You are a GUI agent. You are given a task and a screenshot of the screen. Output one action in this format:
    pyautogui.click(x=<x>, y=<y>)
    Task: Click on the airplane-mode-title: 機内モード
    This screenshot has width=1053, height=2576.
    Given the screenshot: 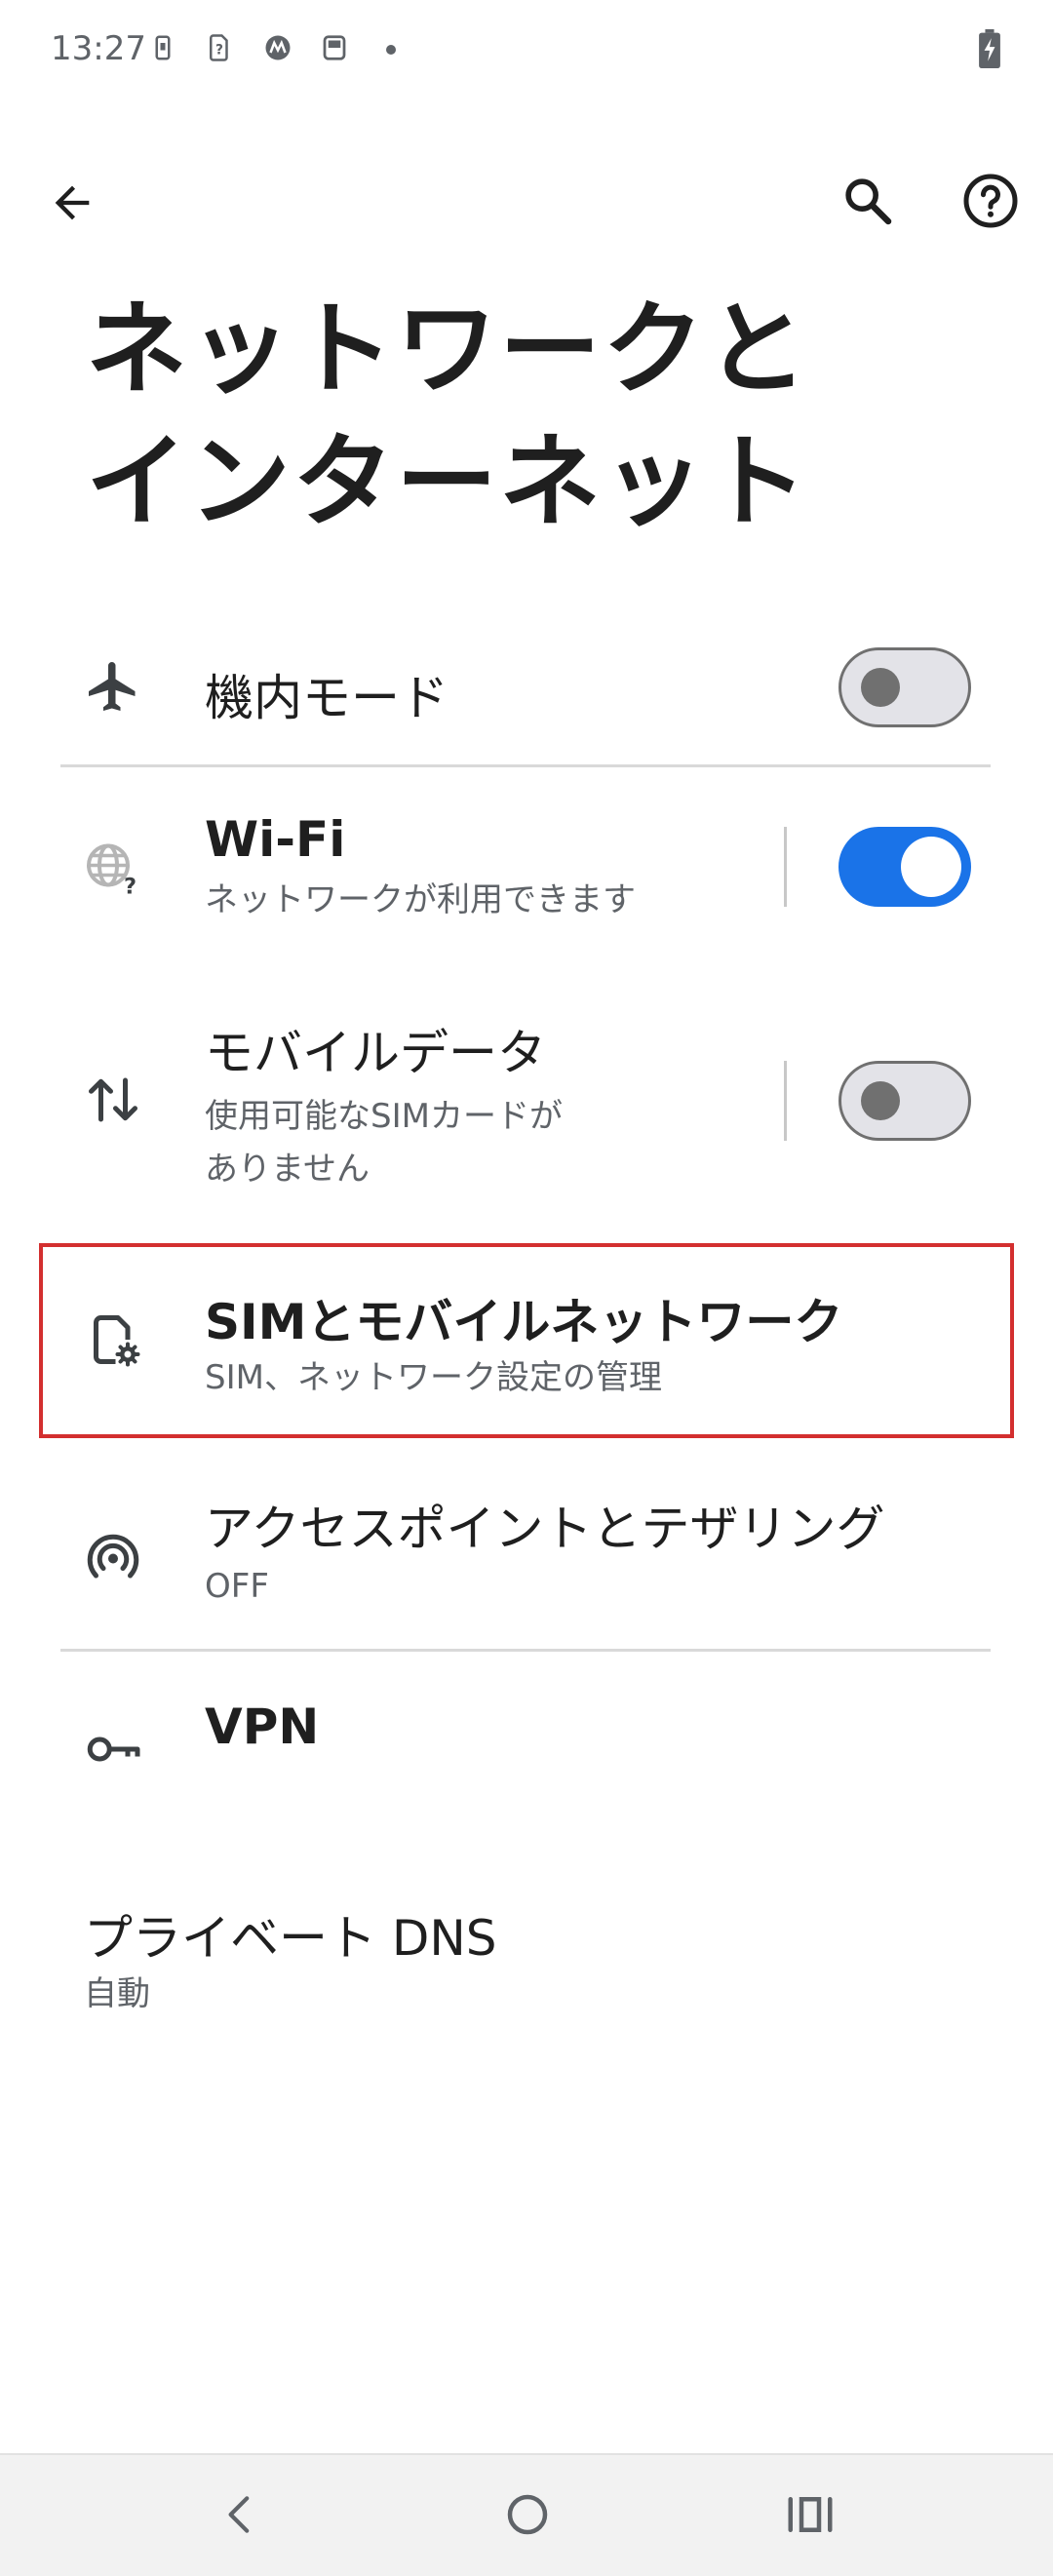 What is the action you would take?
    pyautogui.click(x=326, y=698)
    